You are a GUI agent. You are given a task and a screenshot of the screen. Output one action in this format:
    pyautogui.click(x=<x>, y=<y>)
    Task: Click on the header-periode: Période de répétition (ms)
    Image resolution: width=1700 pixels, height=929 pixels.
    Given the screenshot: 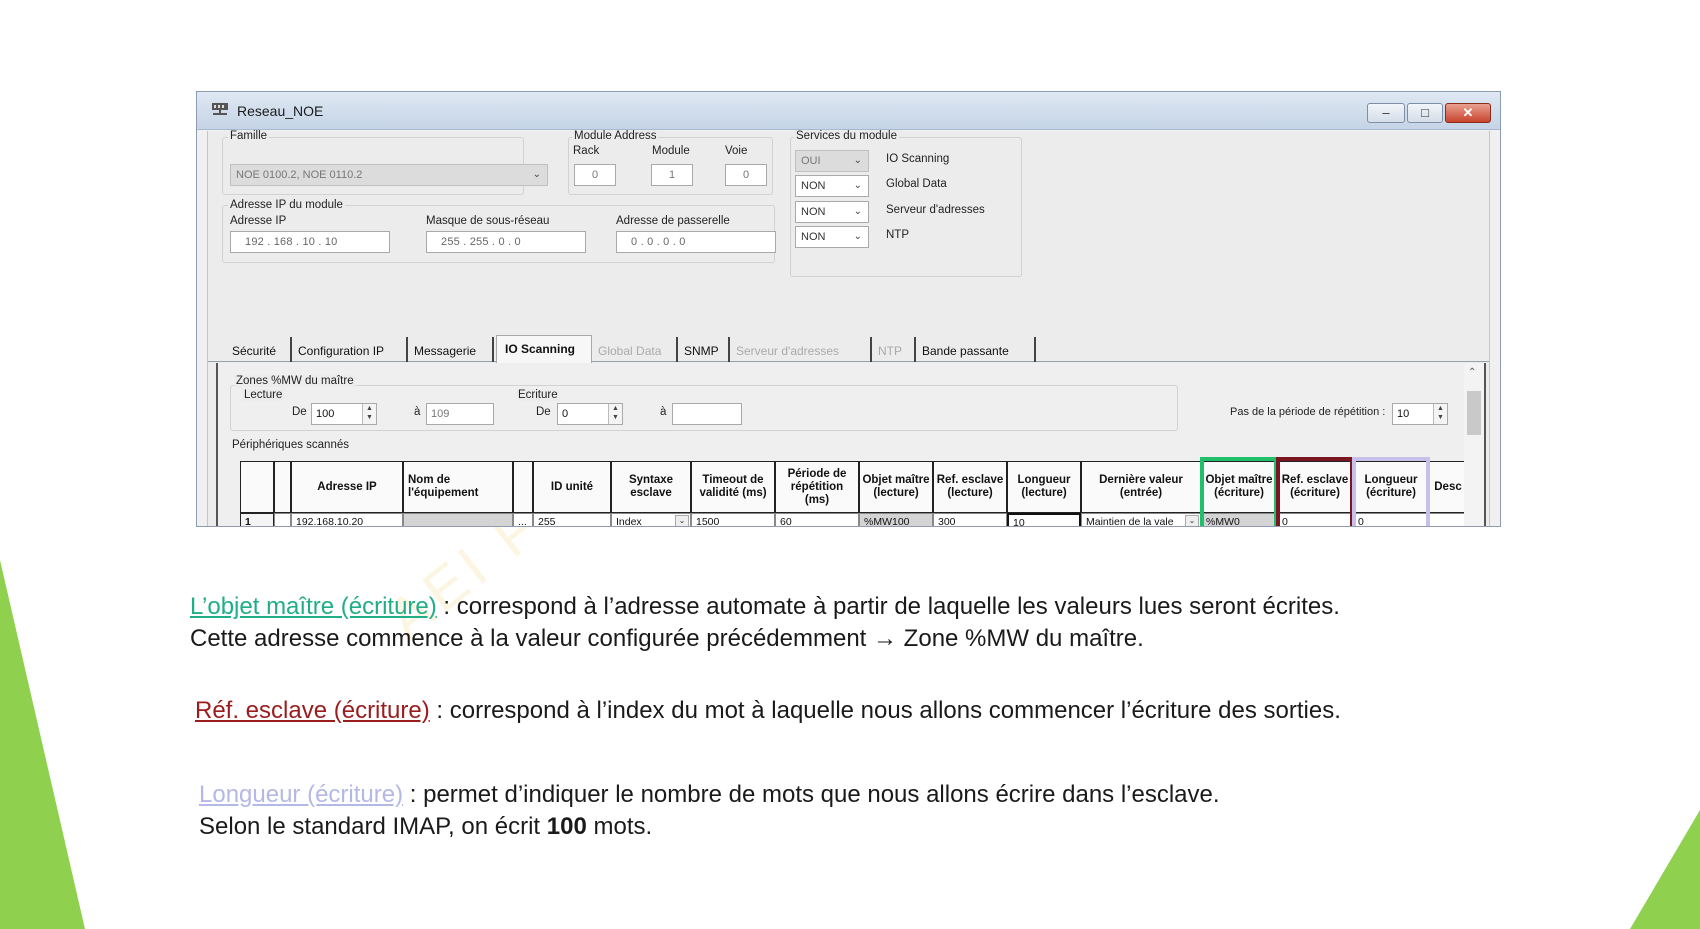 What is the action you would take?
    pyautogui.click(x=817, y=487)
    